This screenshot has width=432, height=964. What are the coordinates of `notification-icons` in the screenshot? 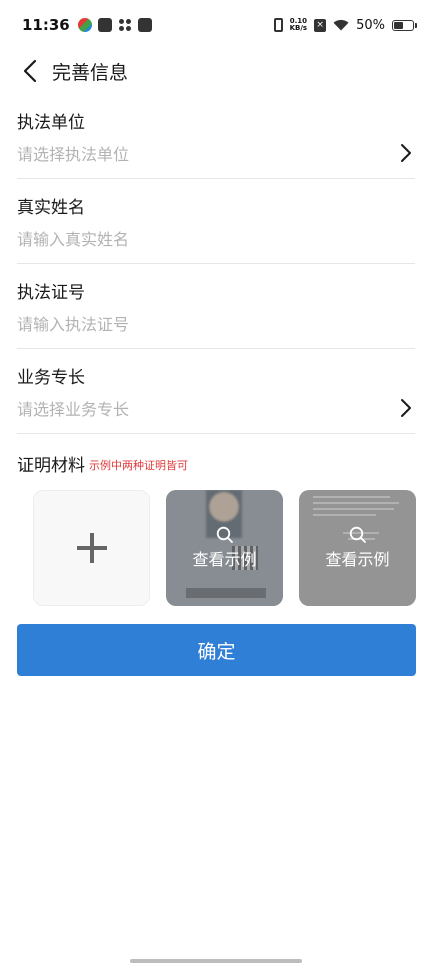 It's located at (114, 25).